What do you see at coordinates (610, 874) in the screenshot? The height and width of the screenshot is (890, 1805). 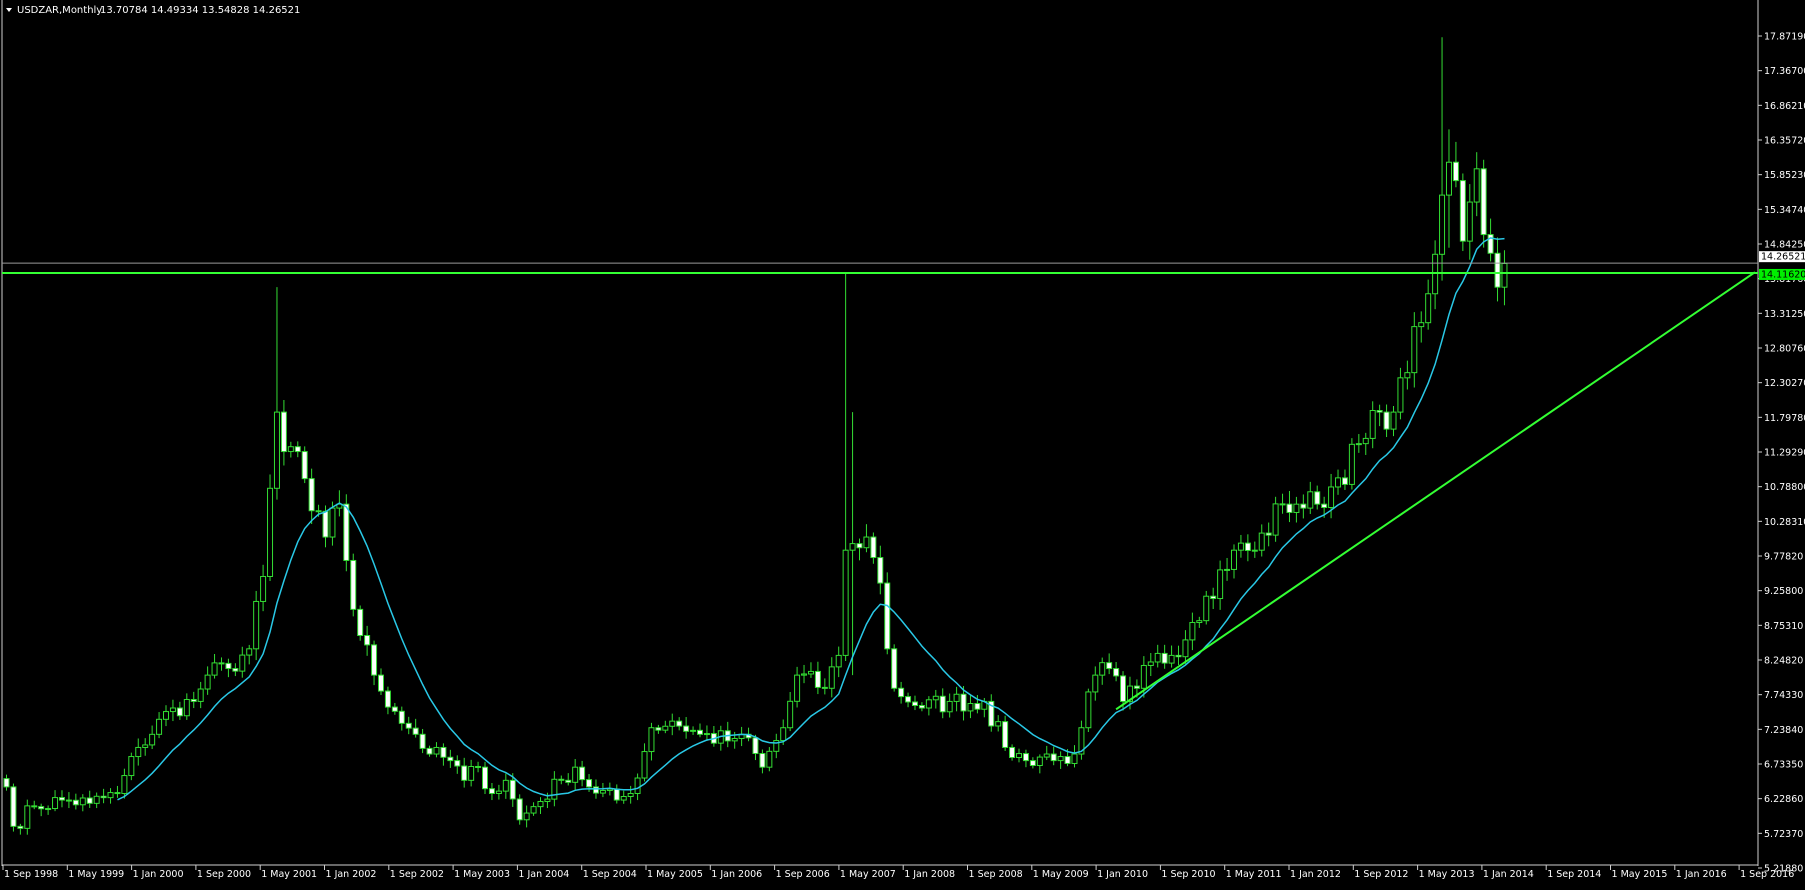 I see `x-tick-label: 1 Sep 2004` at bounding box center [610, 874].